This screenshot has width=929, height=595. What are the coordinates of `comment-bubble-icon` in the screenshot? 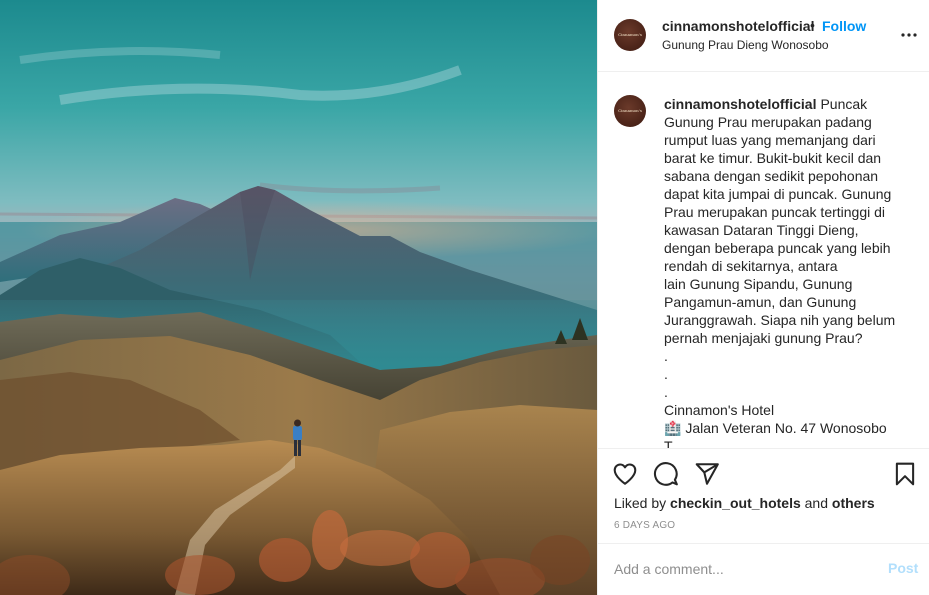 It's located at (666, 474).